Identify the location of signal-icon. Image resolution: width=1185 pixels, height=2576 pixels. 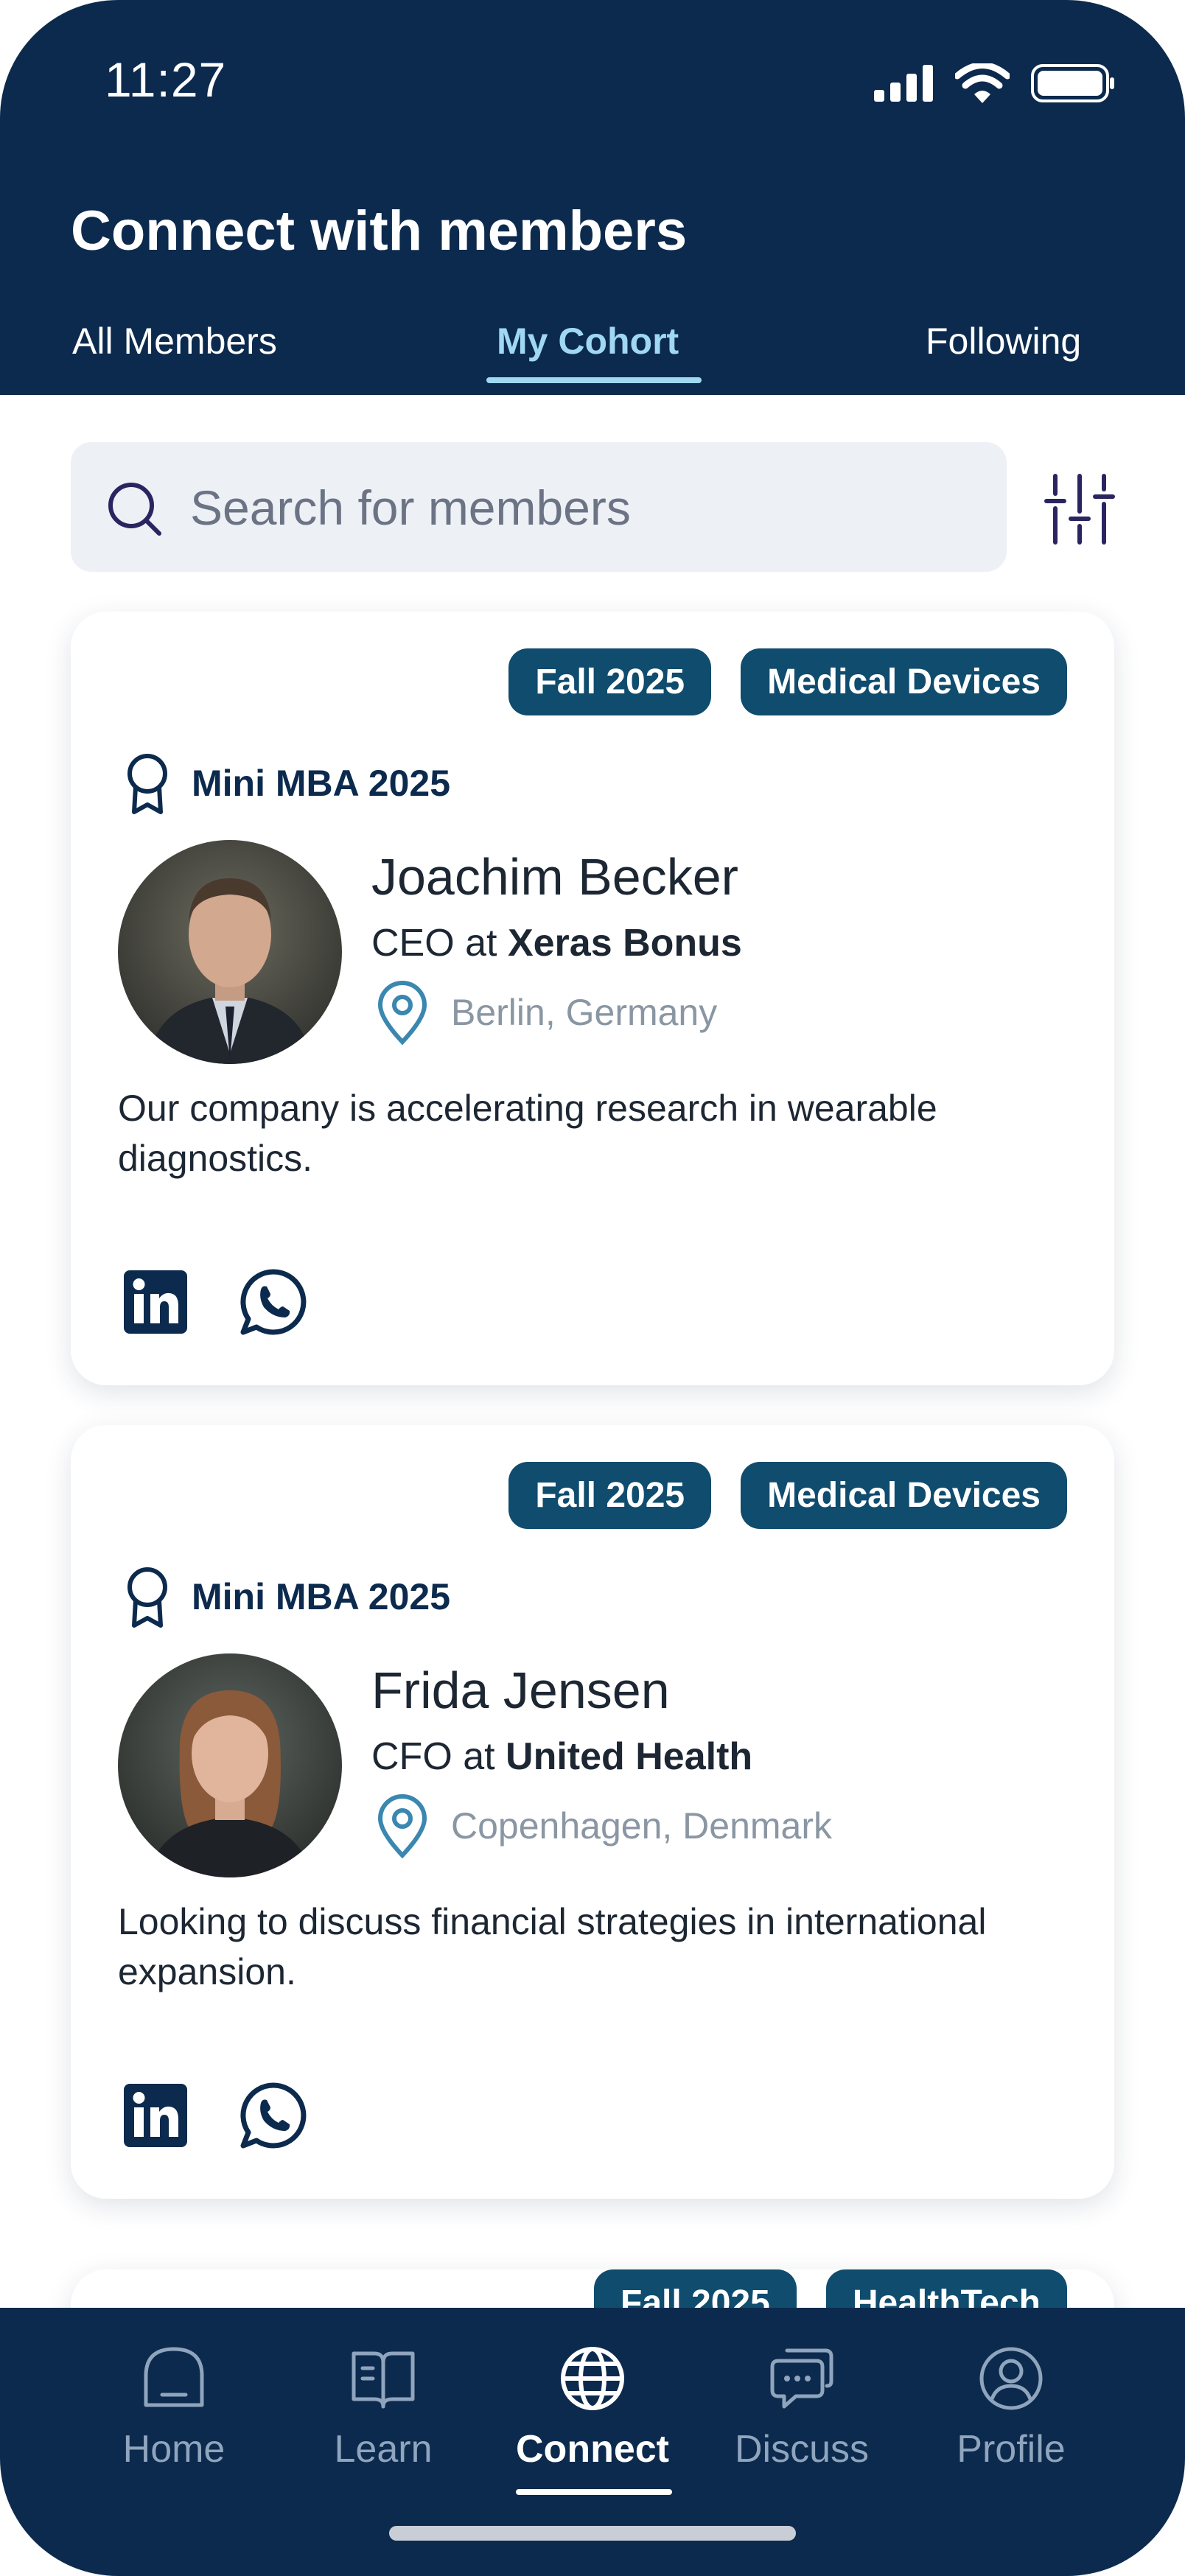
(903, 83).